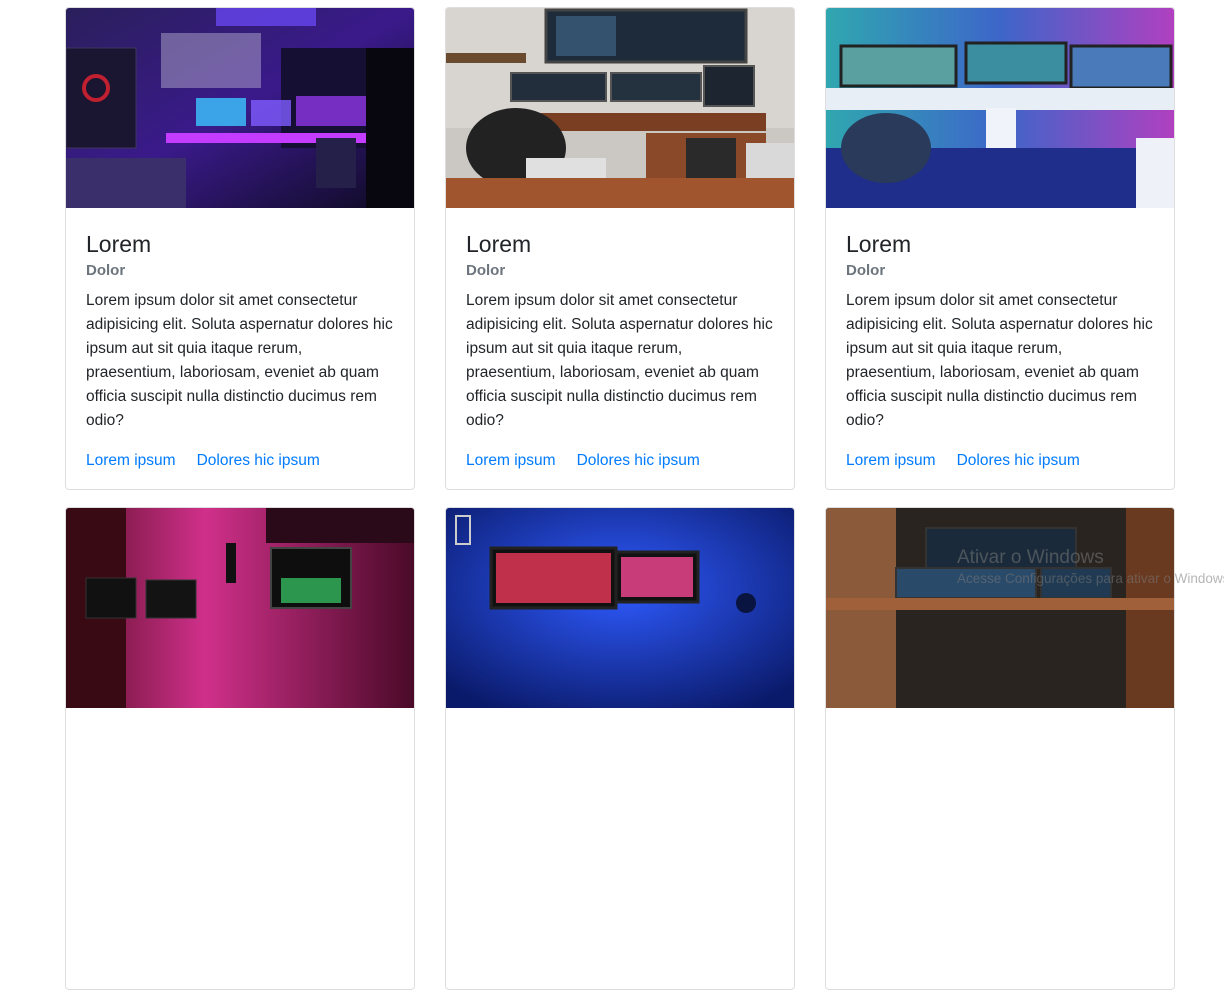  I want to click on card-image-dark-desk-warm-light, so click(1000, 608).